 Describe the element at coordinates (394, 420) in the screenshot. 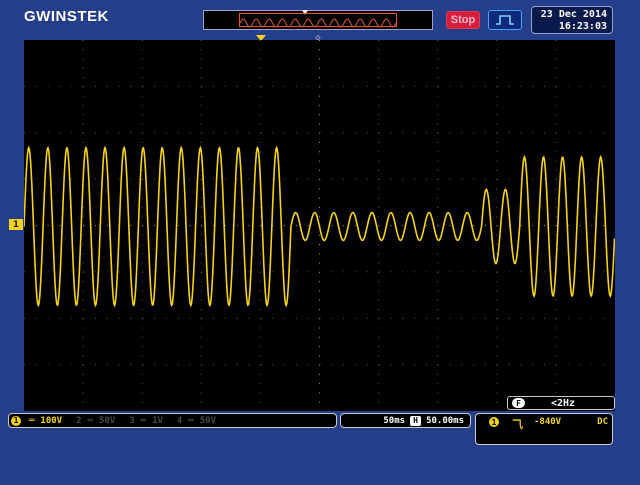

I see `timebase-scale: 50ms` at that location.